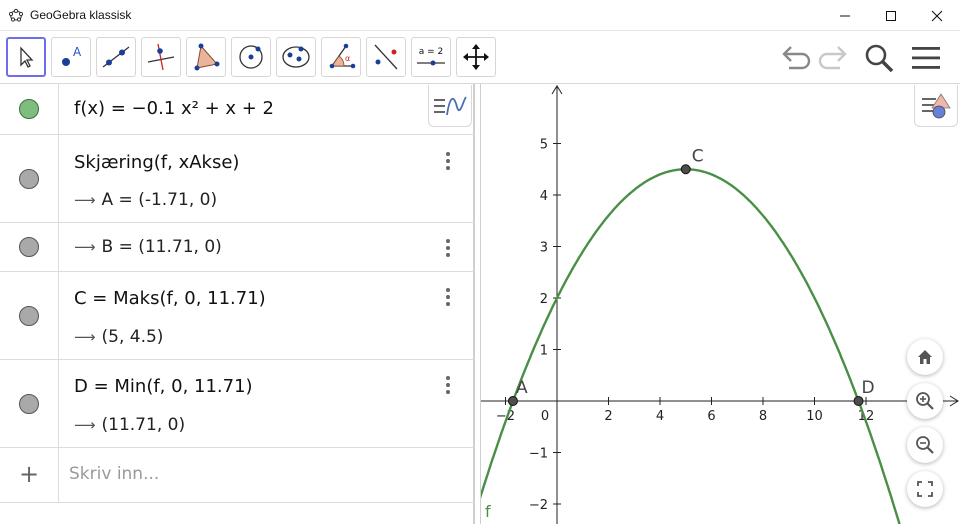 Image resolution: width=960 pixels, height=524 pixels. Describe the element at coordinates (480, 15) in the screenshot. I see `title-bar: GeoGebra klassisk` at that location.